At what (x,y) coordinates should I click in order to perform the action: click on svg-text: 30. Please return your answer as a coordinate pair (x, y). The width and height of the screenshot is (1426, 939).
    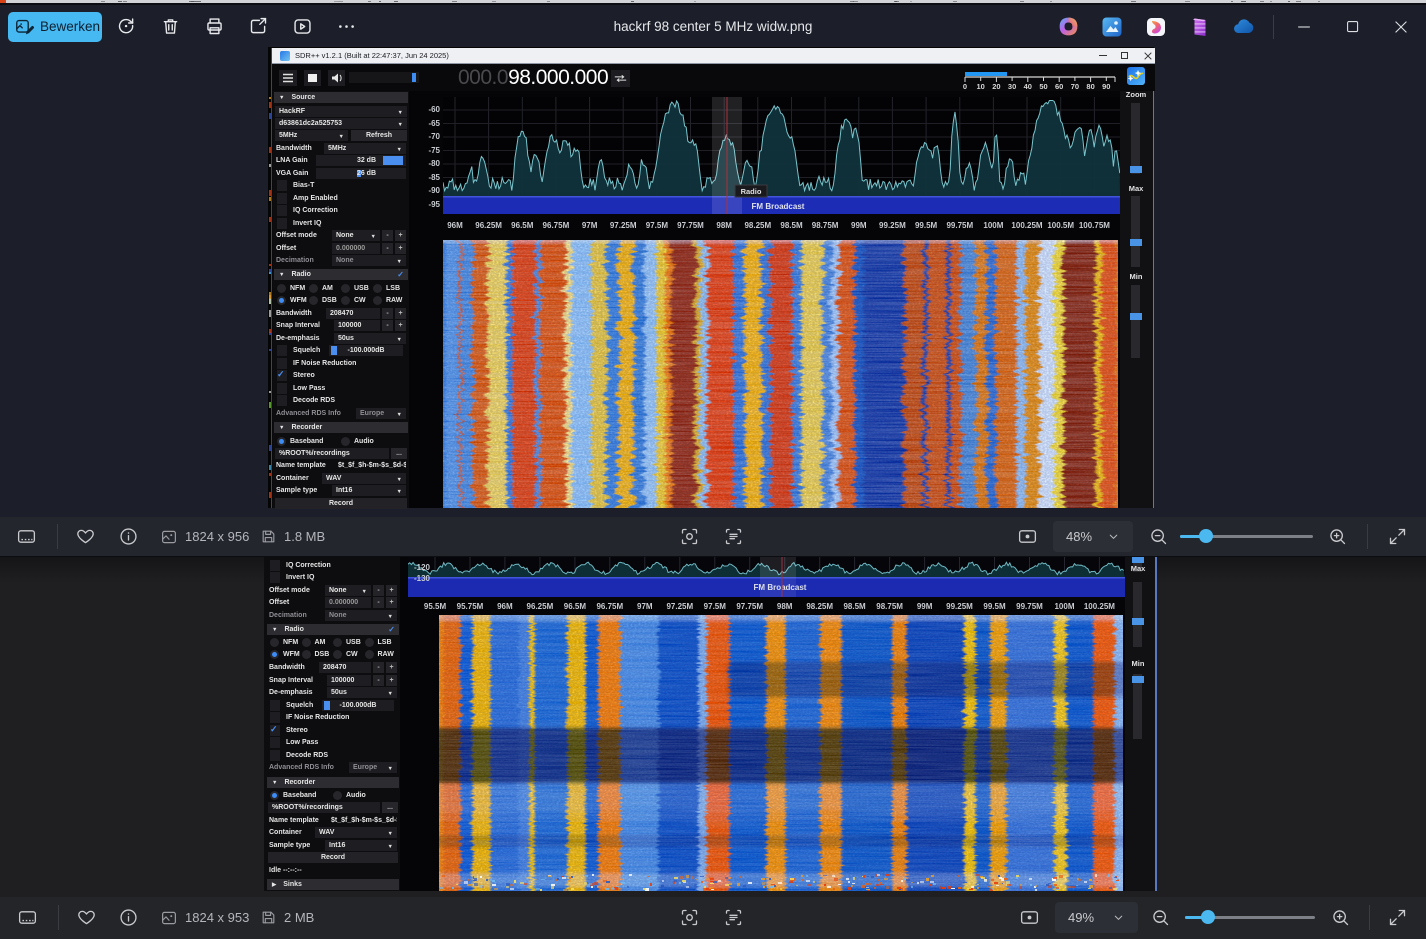
    Looking at the image, I should click on (1012, 86).